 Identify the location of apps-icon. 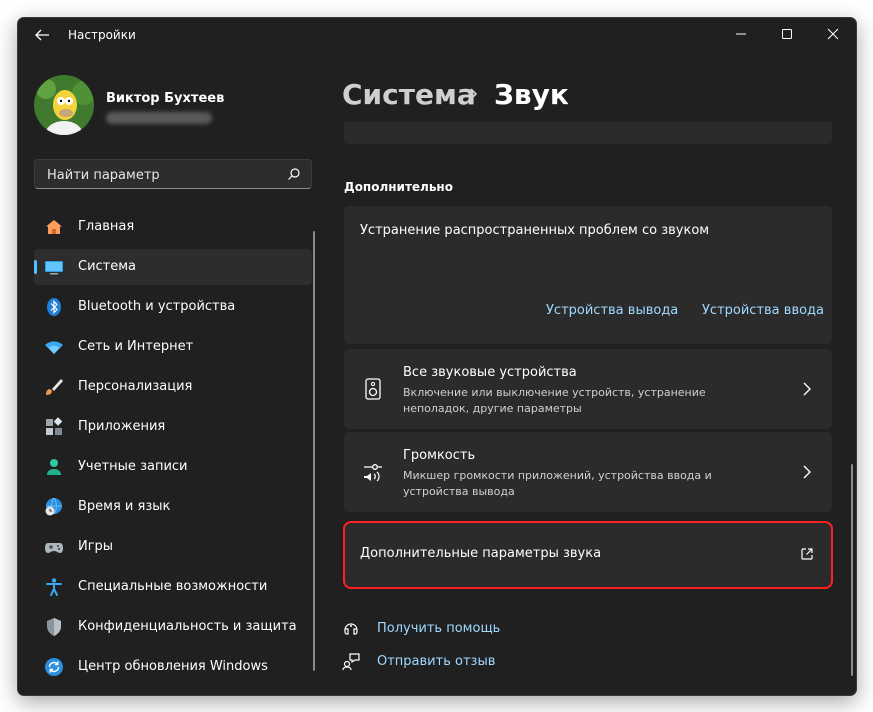
(54, 426).